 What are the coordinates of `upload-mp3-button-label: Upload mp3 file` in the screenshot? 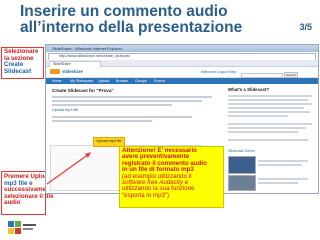 It's located at (109, 141).